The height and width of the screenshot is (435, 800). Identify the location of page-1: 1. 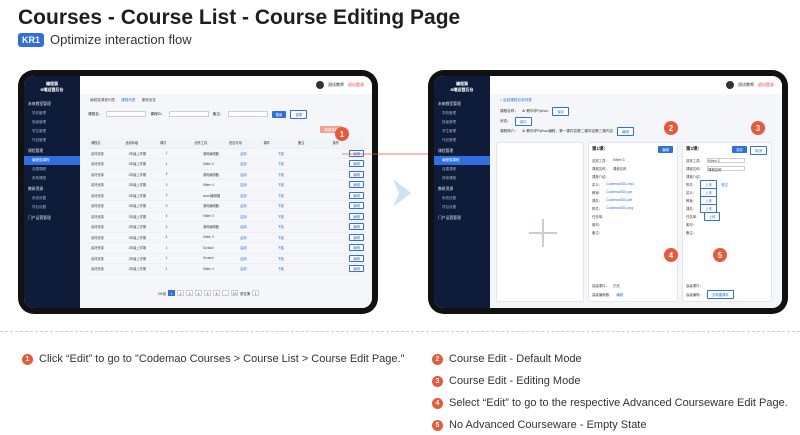
(172, 293).